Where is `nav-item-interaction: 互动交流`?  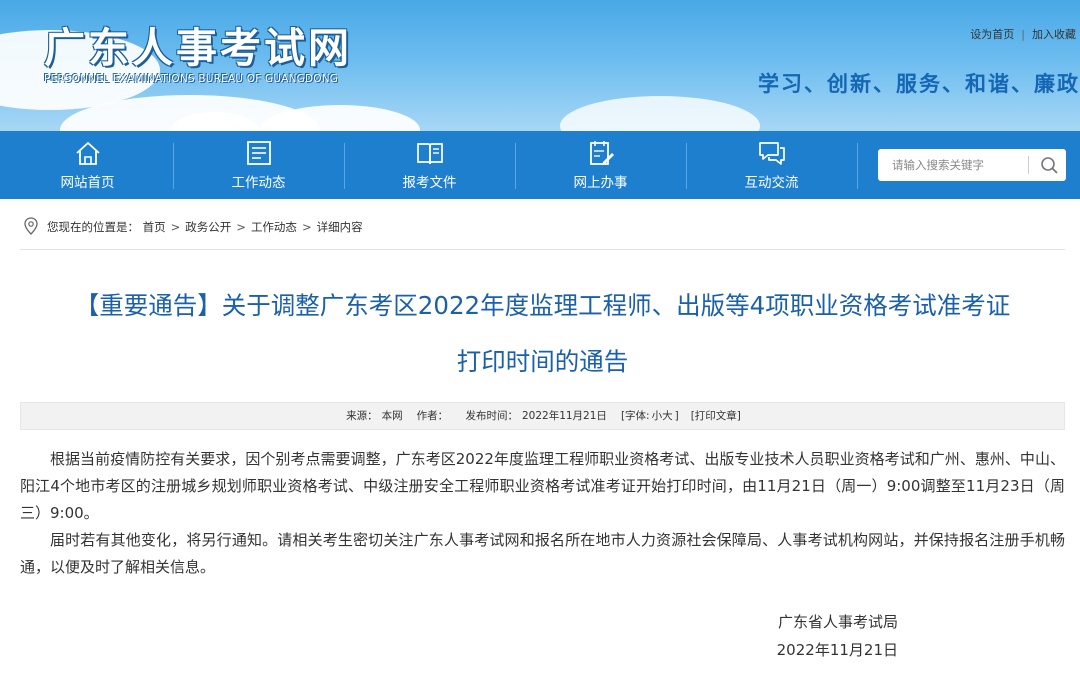
nav-item-interaction: 互动交流 is located at coordinates (771, 165).